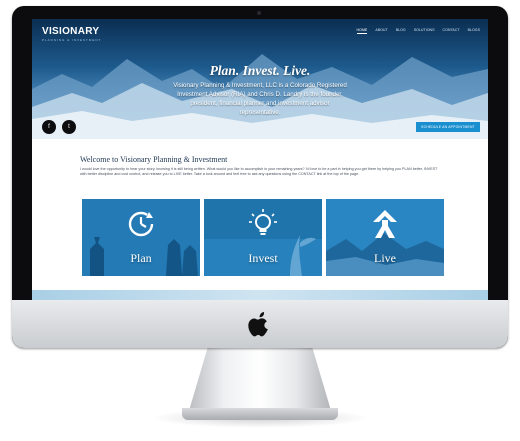 This screenshot has height=441, width=520. Describe the element at coordinates (260, 414) in the screenshot. I see `monitor-stand-base` at that location.